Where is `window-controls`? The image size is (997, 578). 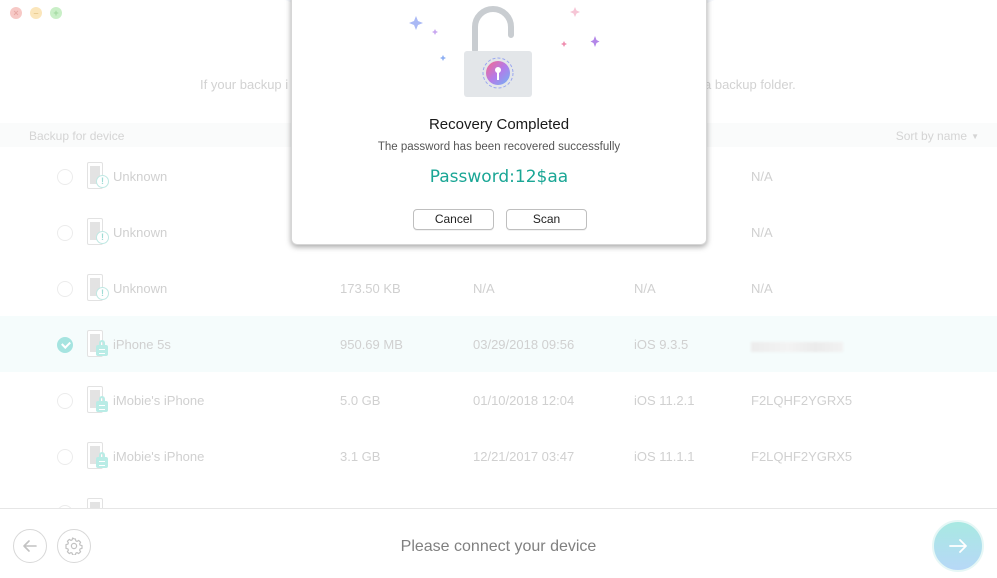 window-controls is located at coordinates (36, 13).